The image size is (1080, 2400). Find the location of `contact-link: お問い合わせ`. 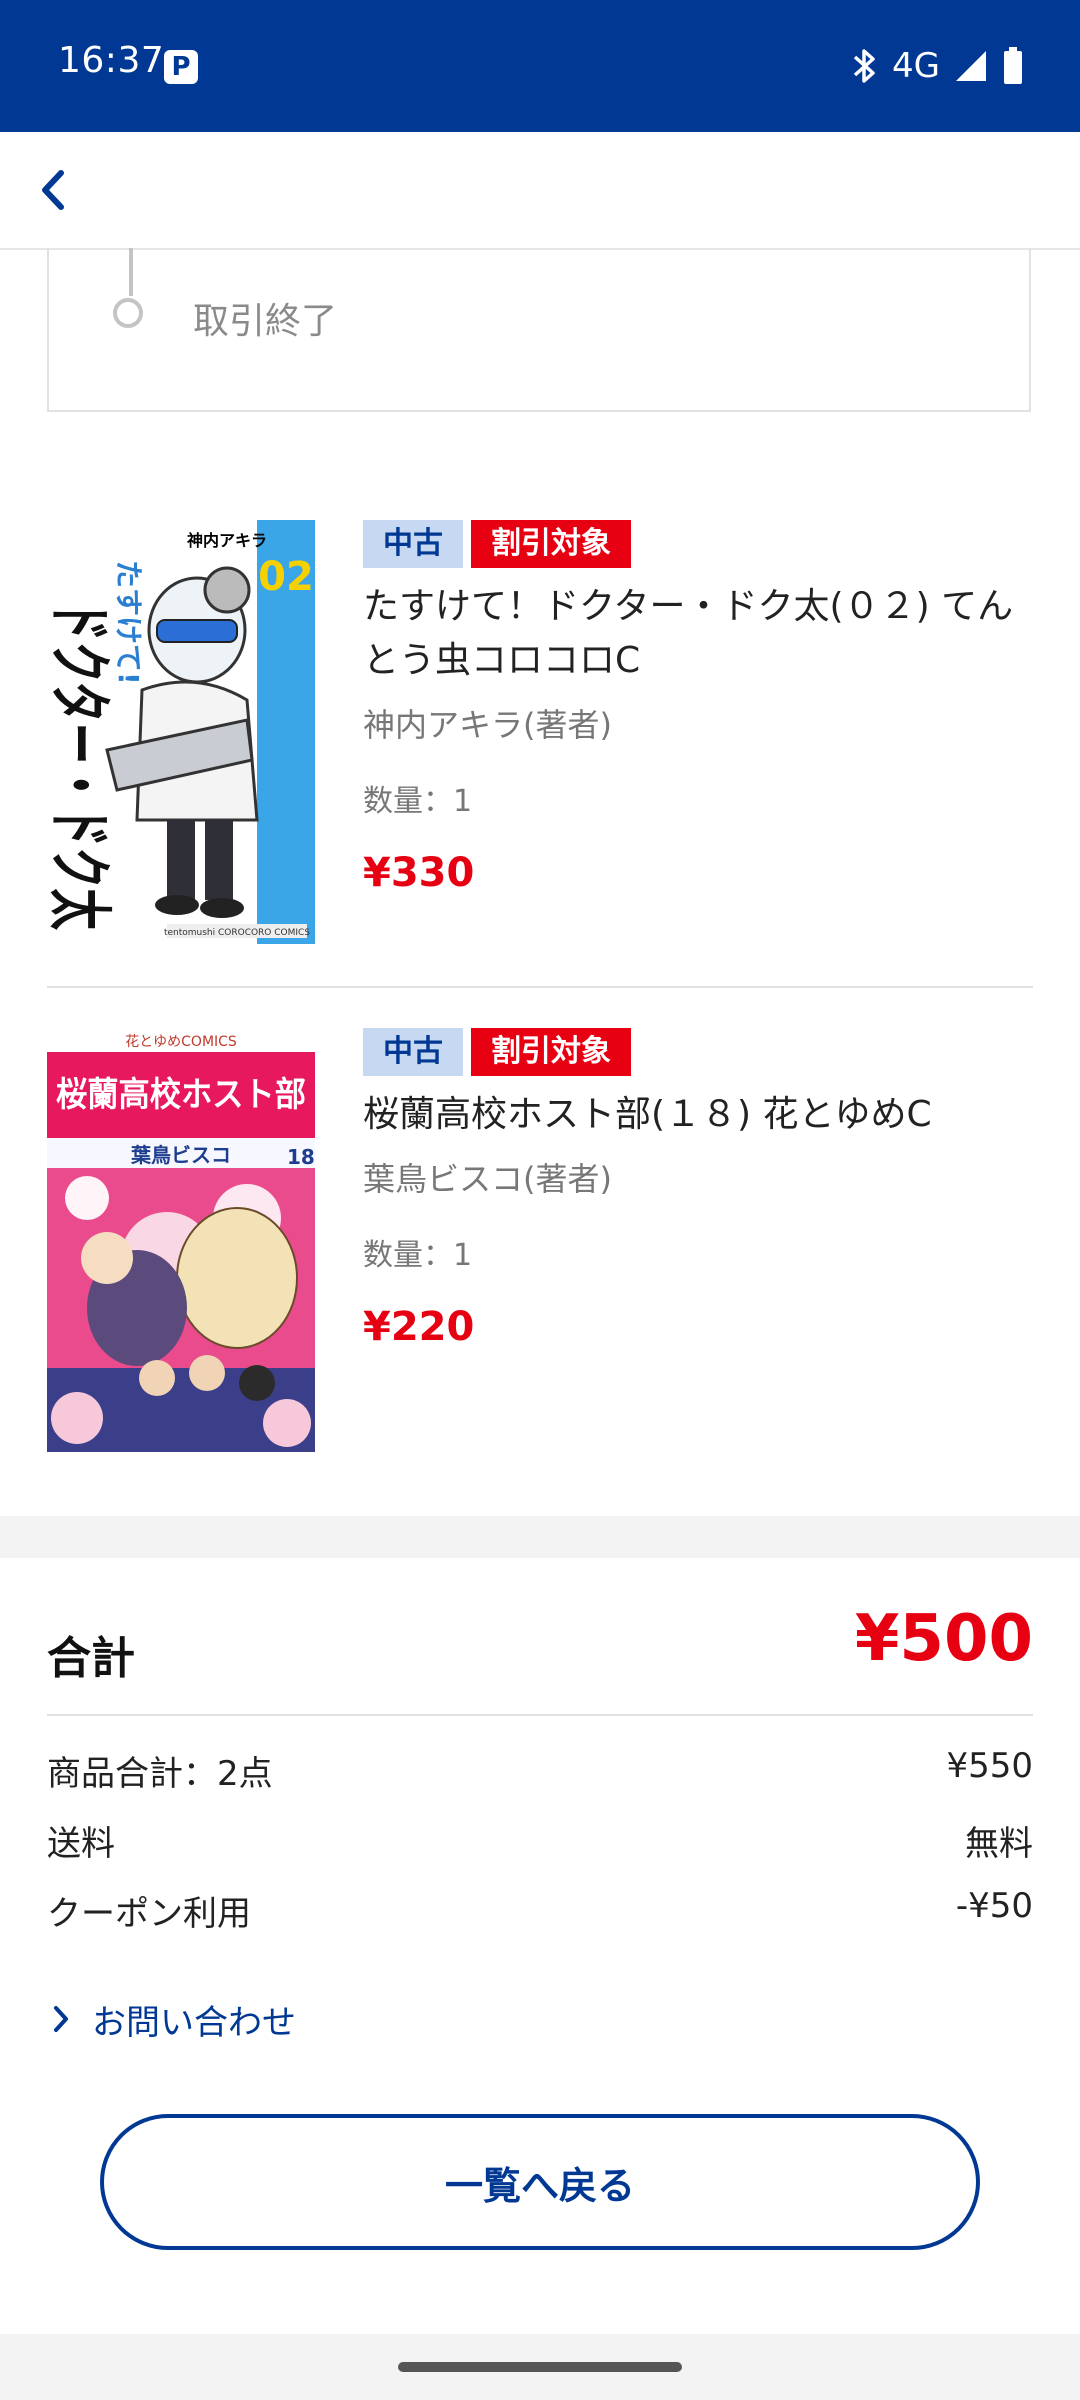

contact-link: お問い合わせ is located at coordinates (174, 2019).